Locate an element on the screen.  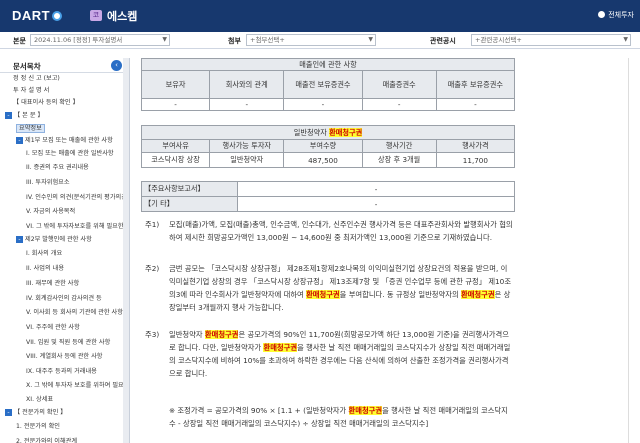
top-bar: DART 코 에스켐 전체투자 is located at coordinates (320, 16).